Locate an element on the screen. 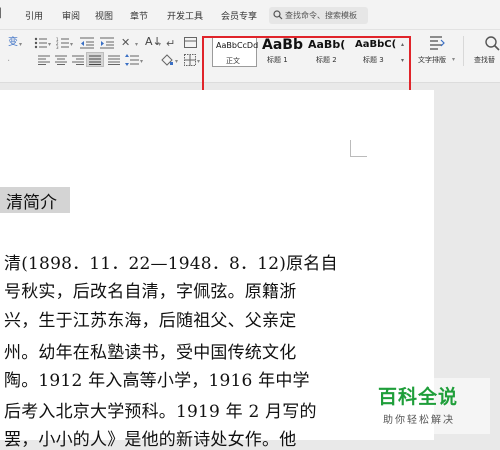  text-layout-label: 文字排版 is located at coordinates (432, 60).